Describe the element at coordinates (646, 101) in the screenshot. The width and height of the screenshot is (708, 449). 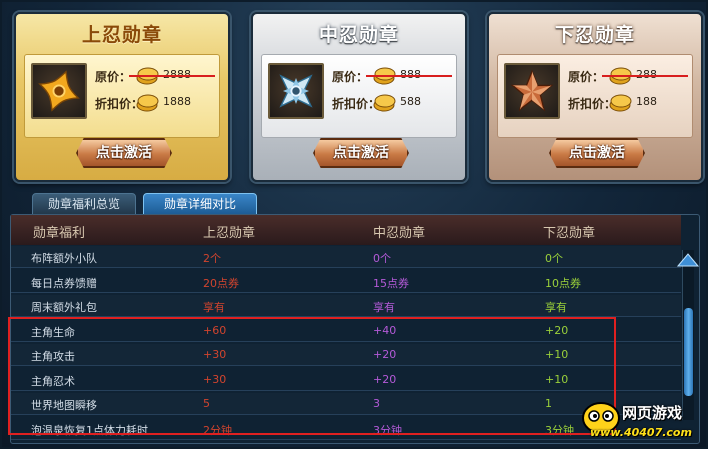
I see `discount-price-value: 188` at that location.